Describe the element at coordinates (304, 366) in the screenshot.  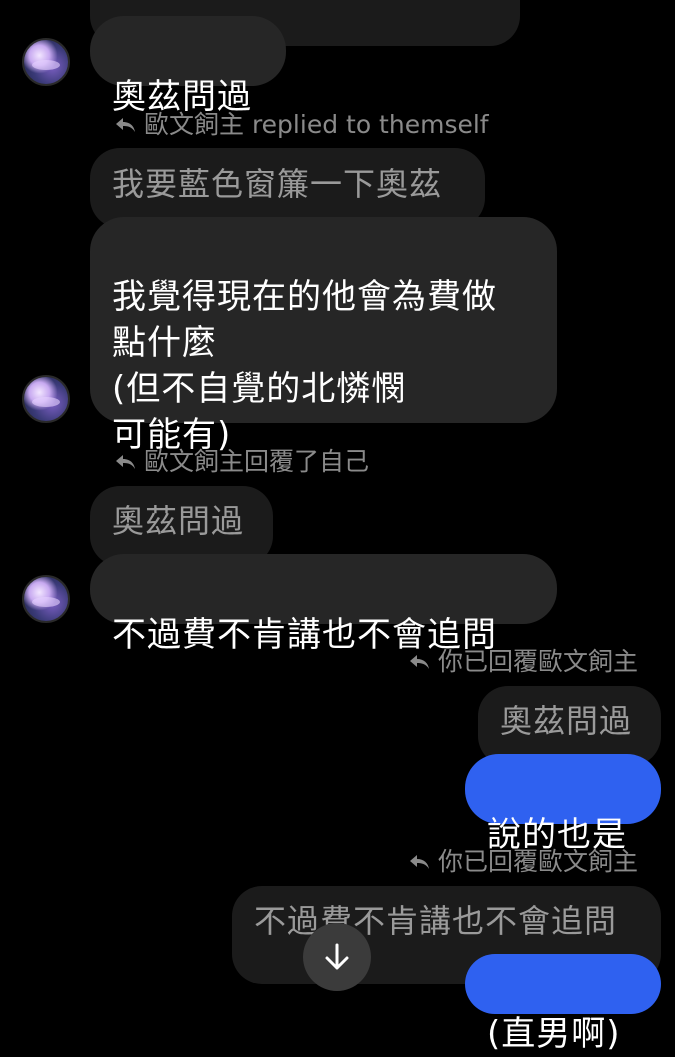
I see `message-text: 我覺得現在的他會為費做 點什麼 (但不自覺的北憐憫 可能有)` at that location.